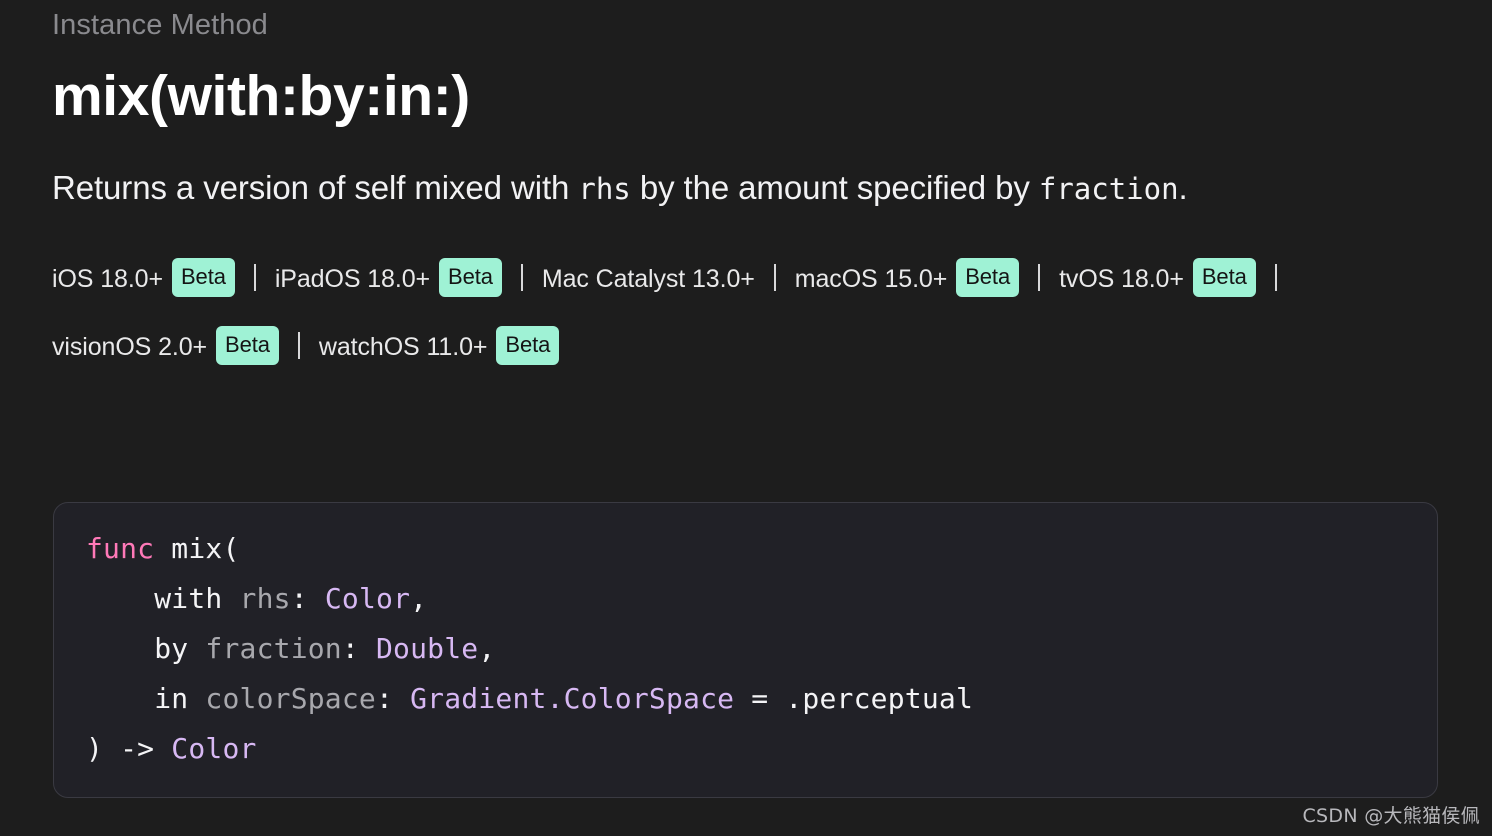 The width and height of the screenshot is (1492, 836). What do you see at coordinates (1391, 816) in the screenshot?
I see `csdn-watermark: CSDN @大熊猫侯佩` at bounding box center [1391, 816].